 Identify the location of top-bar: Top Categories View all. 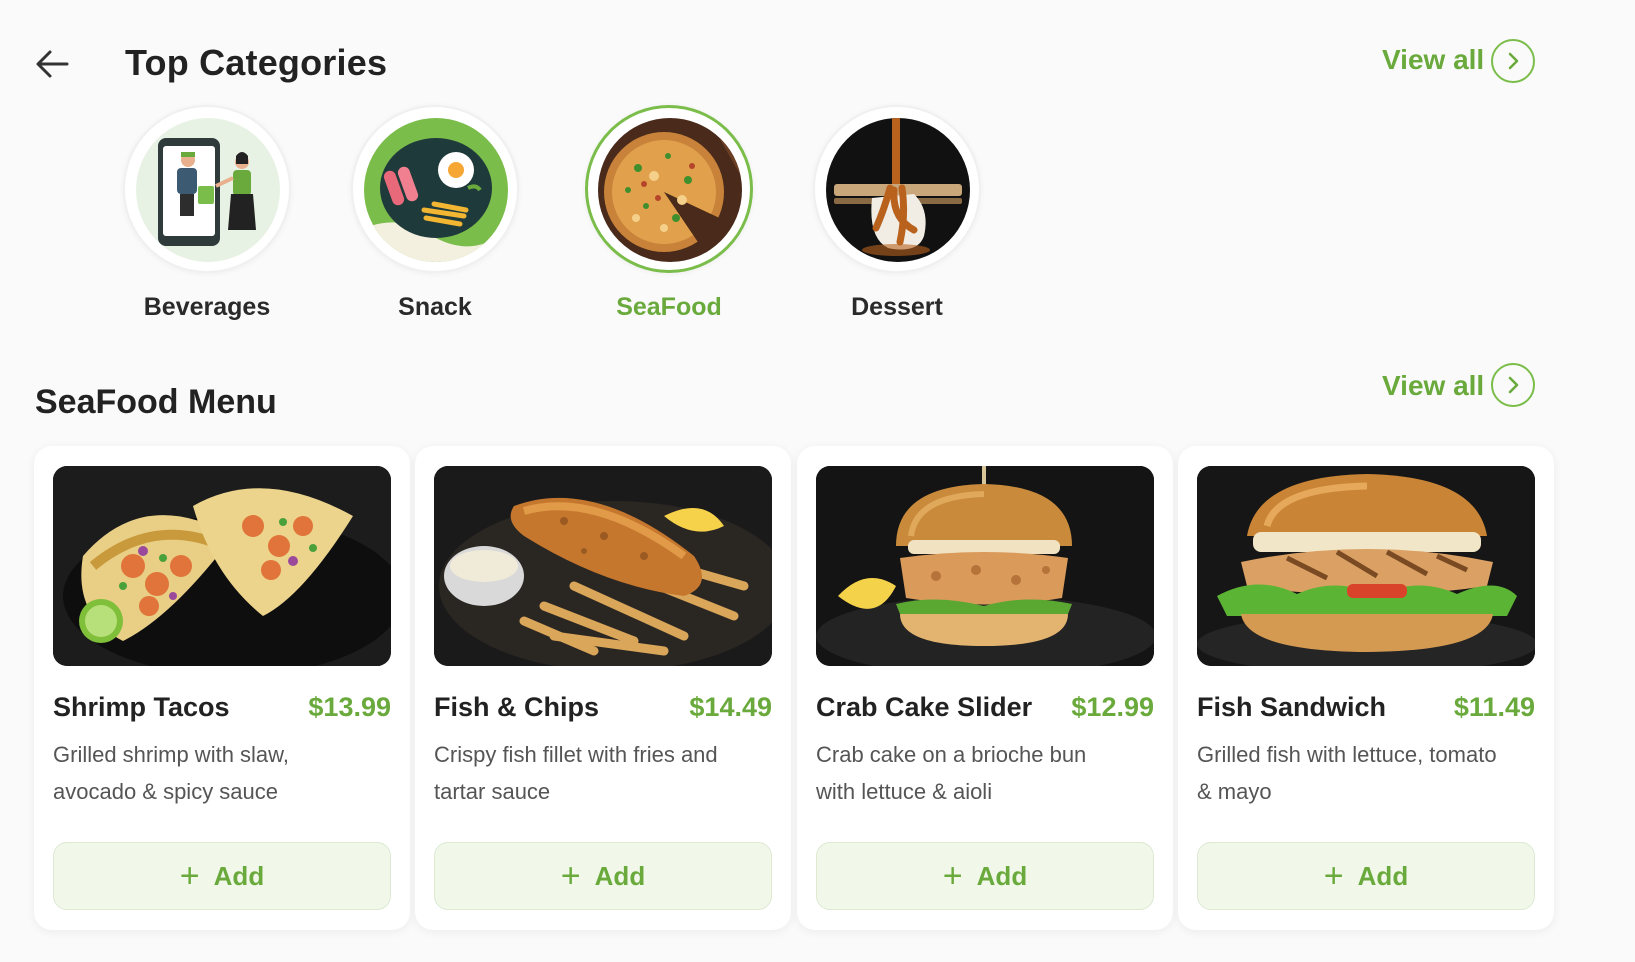
(817, 63).